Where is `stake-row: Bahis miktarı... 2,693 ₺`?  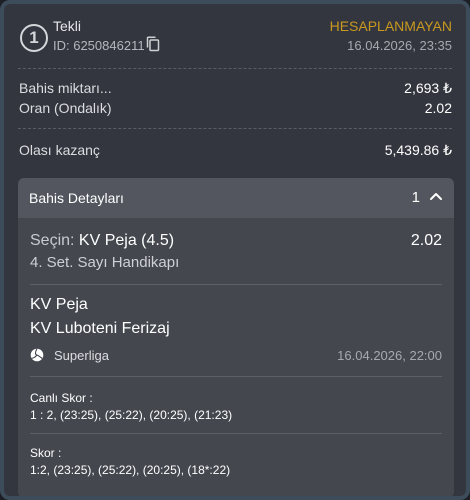
stake-row: Bahis miktarı... 2,693 ₺ is located at coordinates (235, 90).